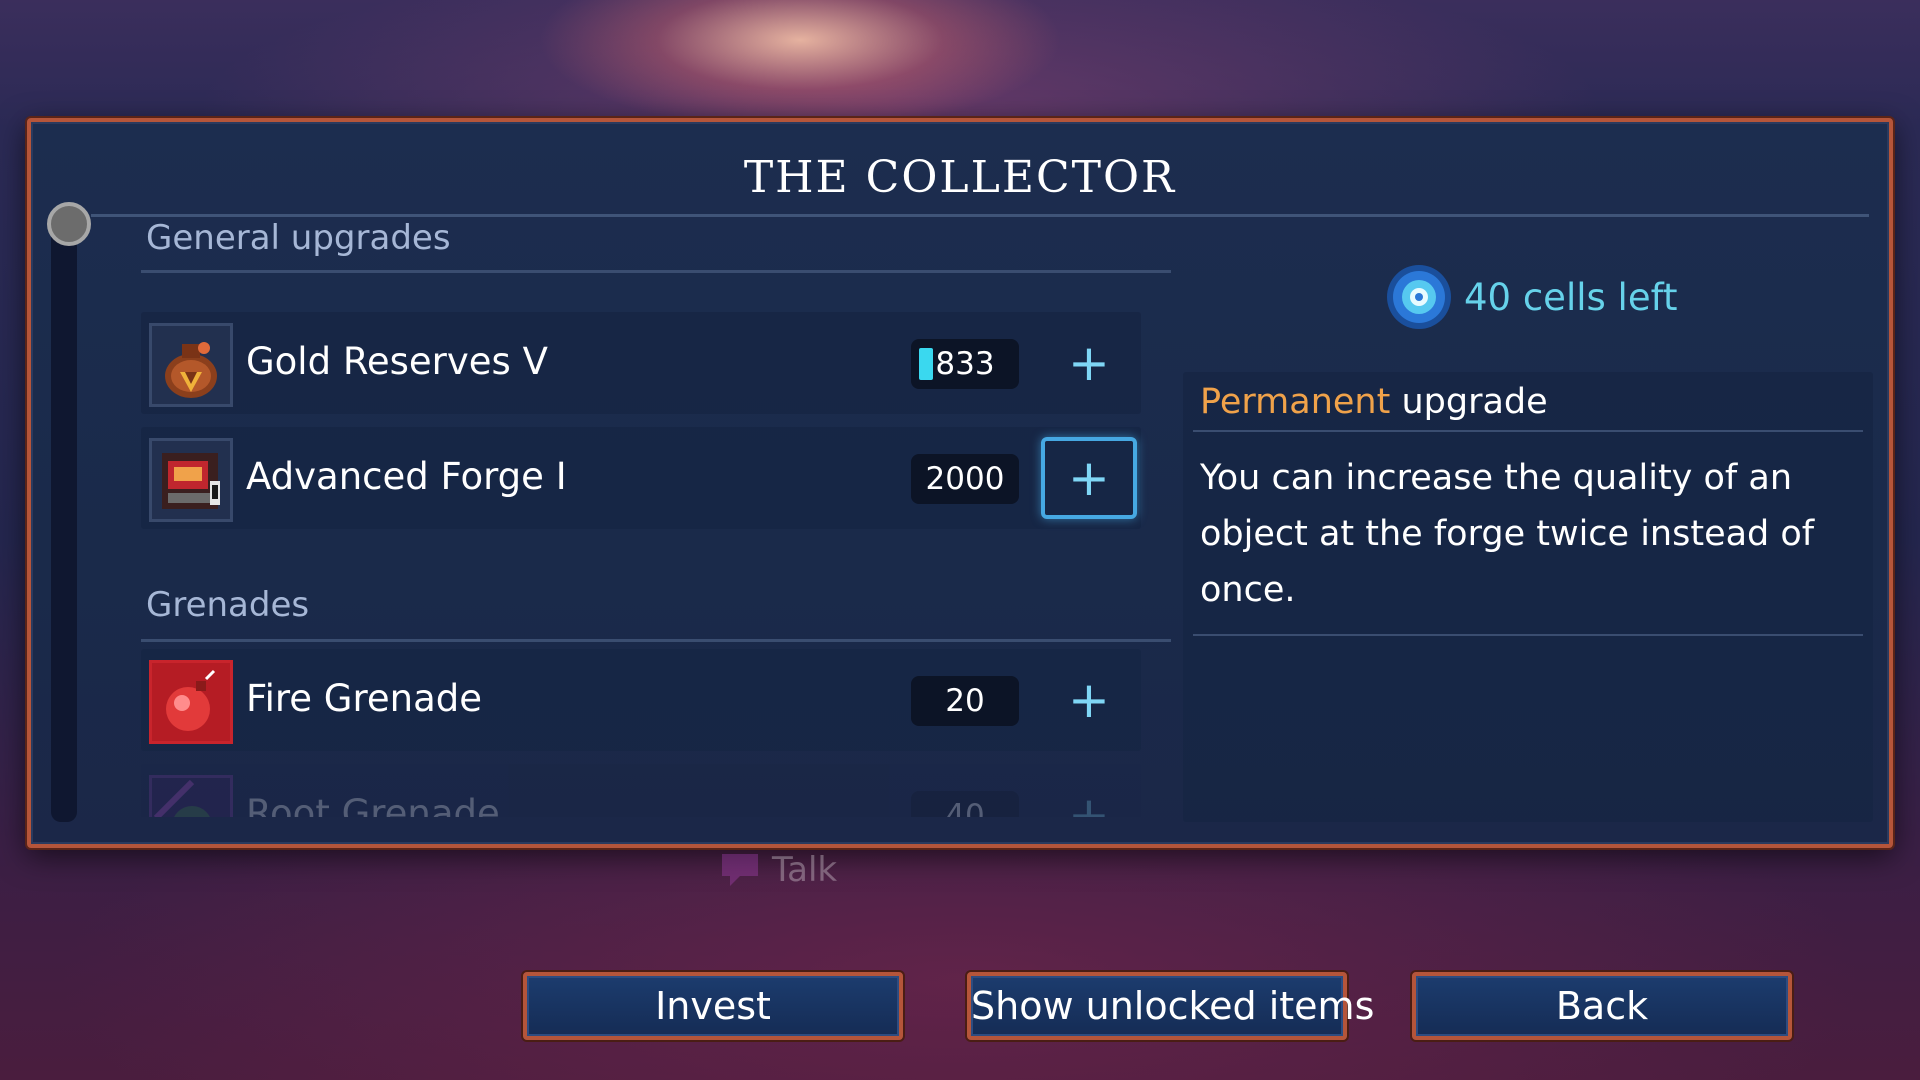 The width and height of the screenshot is (1920, 1080). I want to click on item-name: Advanced Forge I, so click(406, 476).